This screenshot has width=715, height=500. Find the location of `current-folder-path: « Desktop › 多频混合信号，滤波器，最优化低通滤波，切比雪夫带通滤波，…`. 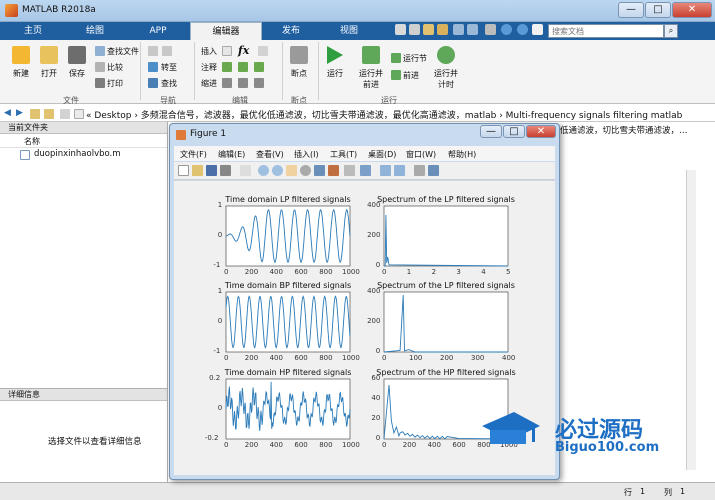

current-folder-path: « Desktop › 多频混合信号，滤波器，最优化低通滤波，切比雪夫带通滤波，… is located at coordinates (386, 114).